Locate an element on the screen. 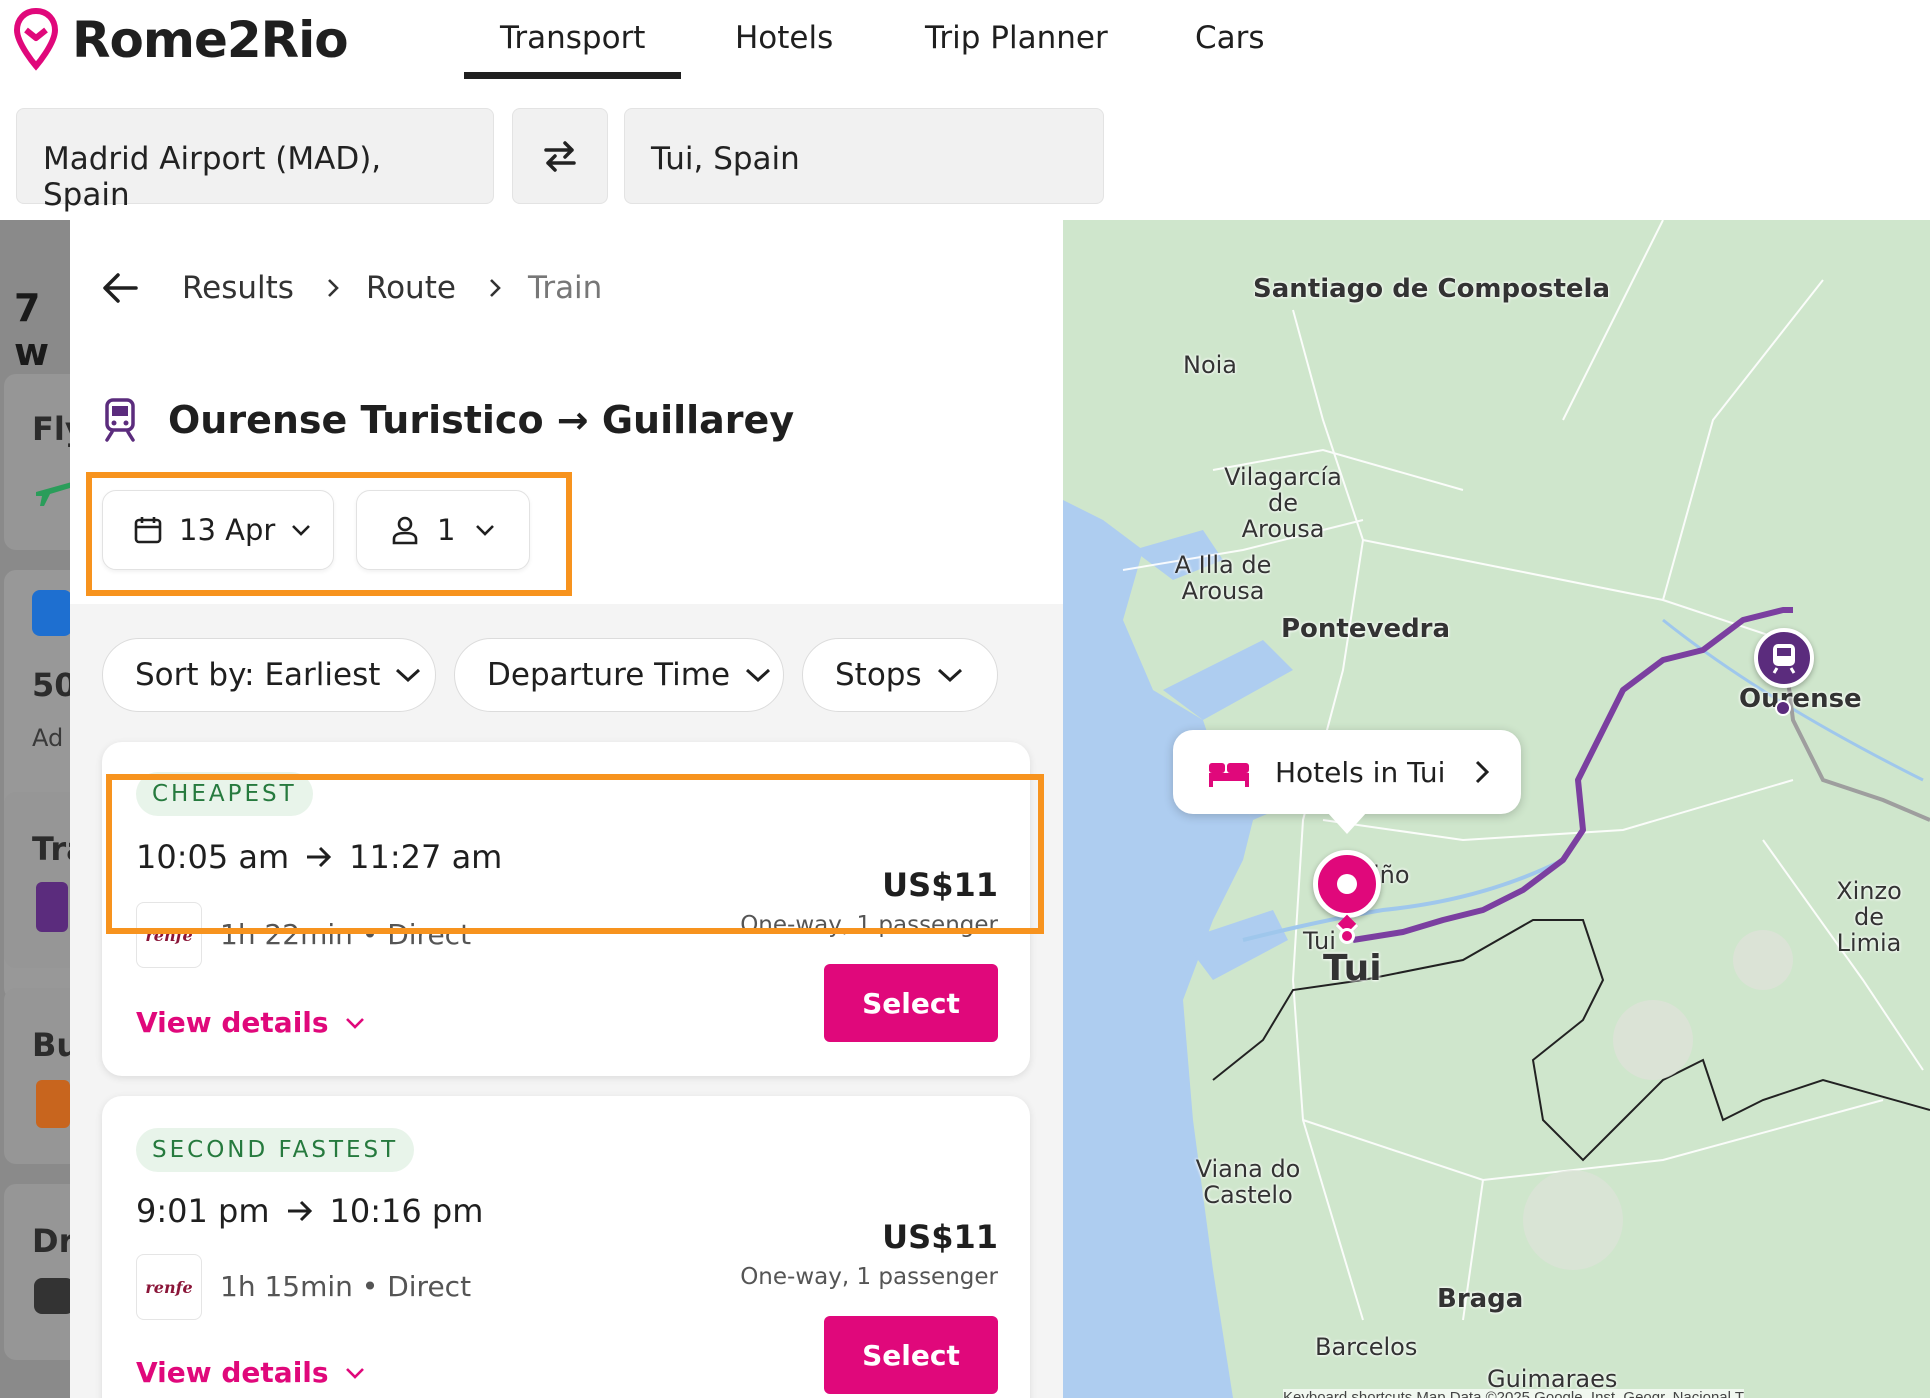 This screenshot has width=1930, height=1398. plane-icon is located at coordinates (52, 488).